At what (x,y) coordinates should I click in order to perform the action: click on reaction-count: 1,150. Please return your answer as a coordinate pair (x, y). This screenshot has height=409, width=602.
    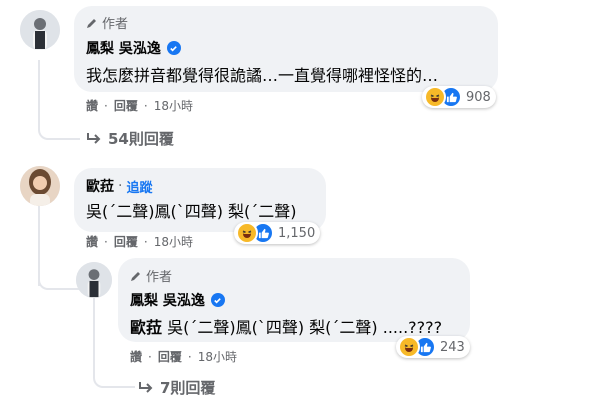
    Looking at the image, I should click on (297, 233).